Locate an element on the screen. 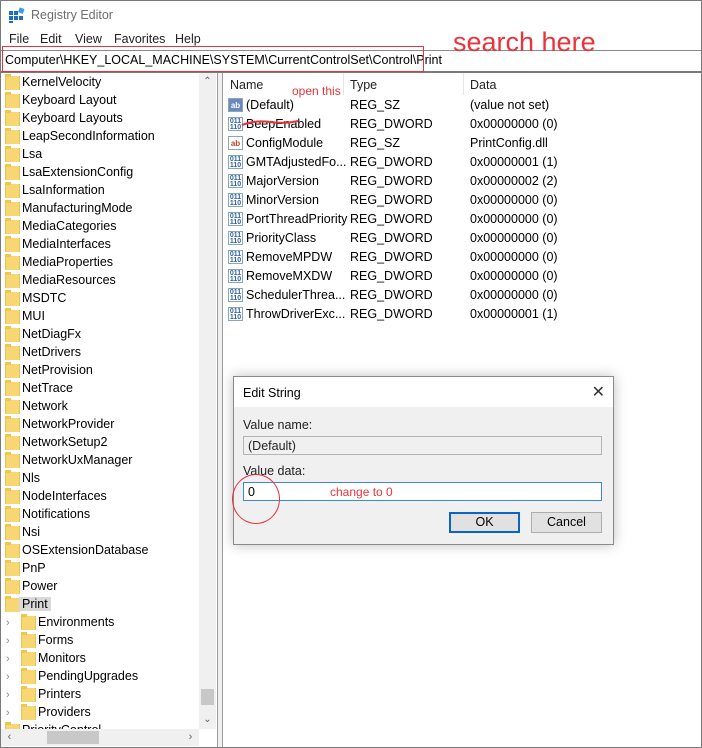 This screenshot has width=702, height=748. menu-edit: Edit is located at coordinates (51, 39).